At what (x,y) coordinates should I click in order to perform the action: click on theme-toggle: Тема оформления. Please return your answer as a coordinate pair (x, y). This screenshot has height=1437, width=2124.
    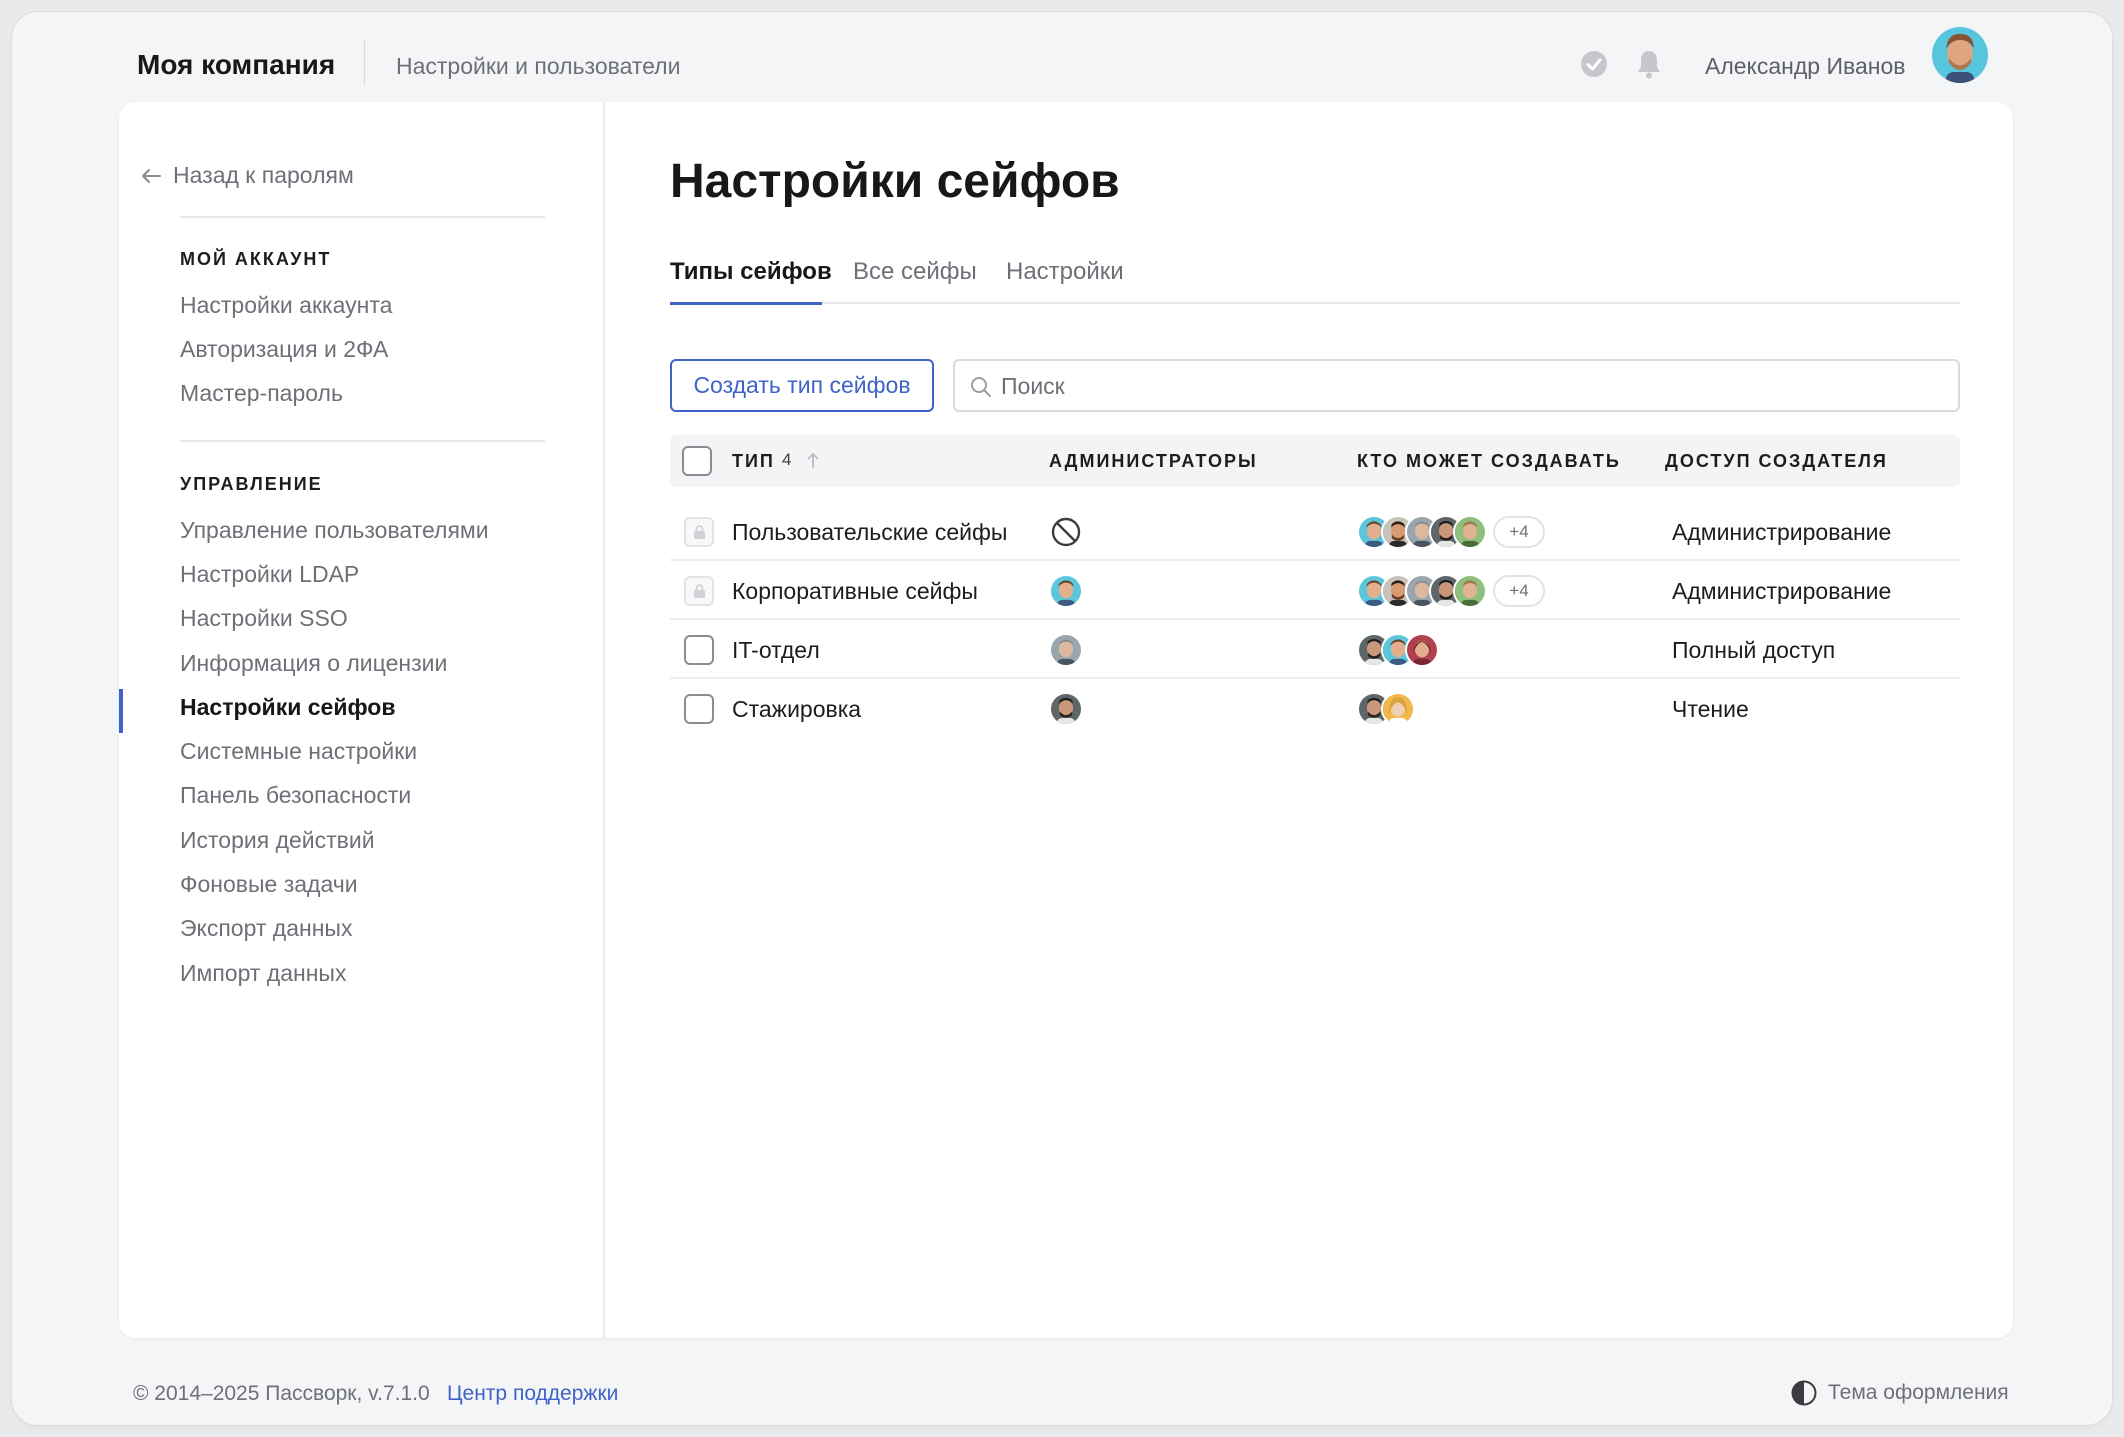
    Looking at the image, I should click on (1899, 1393).